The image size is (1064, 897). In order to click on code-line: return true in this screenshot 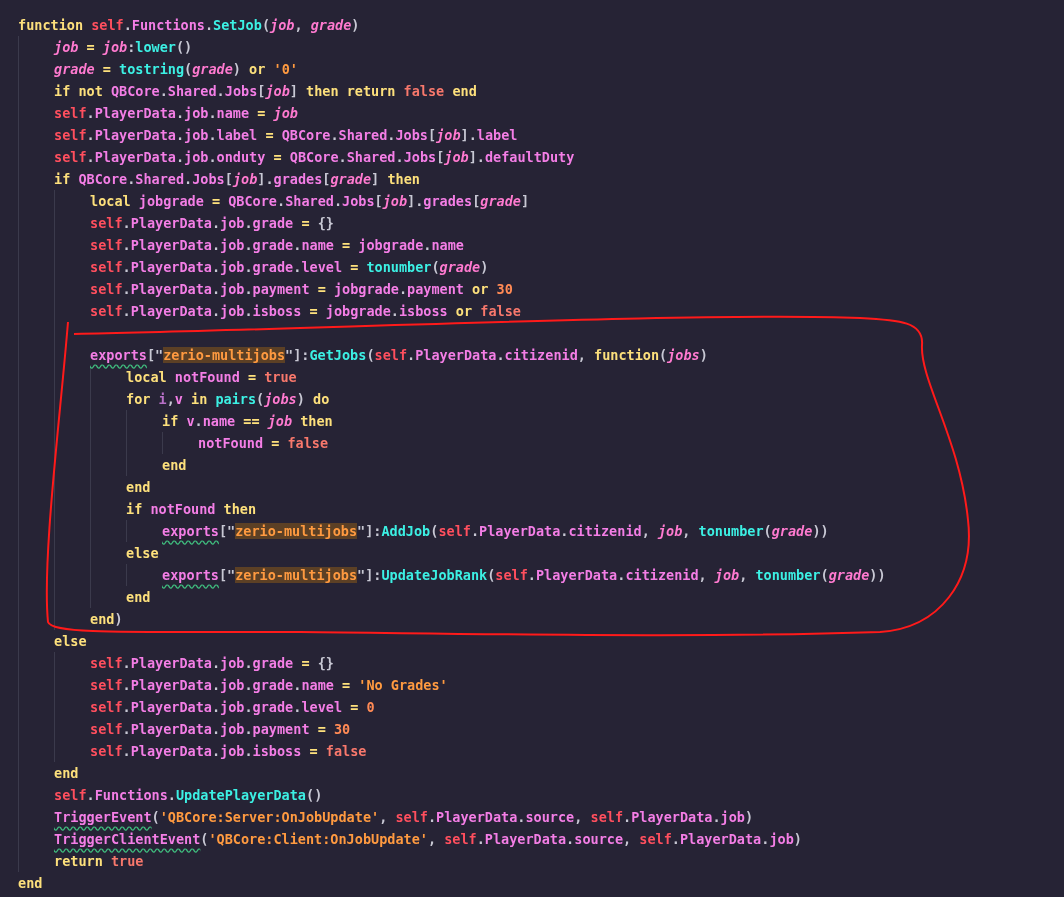, I will do `click(99, 861)`.